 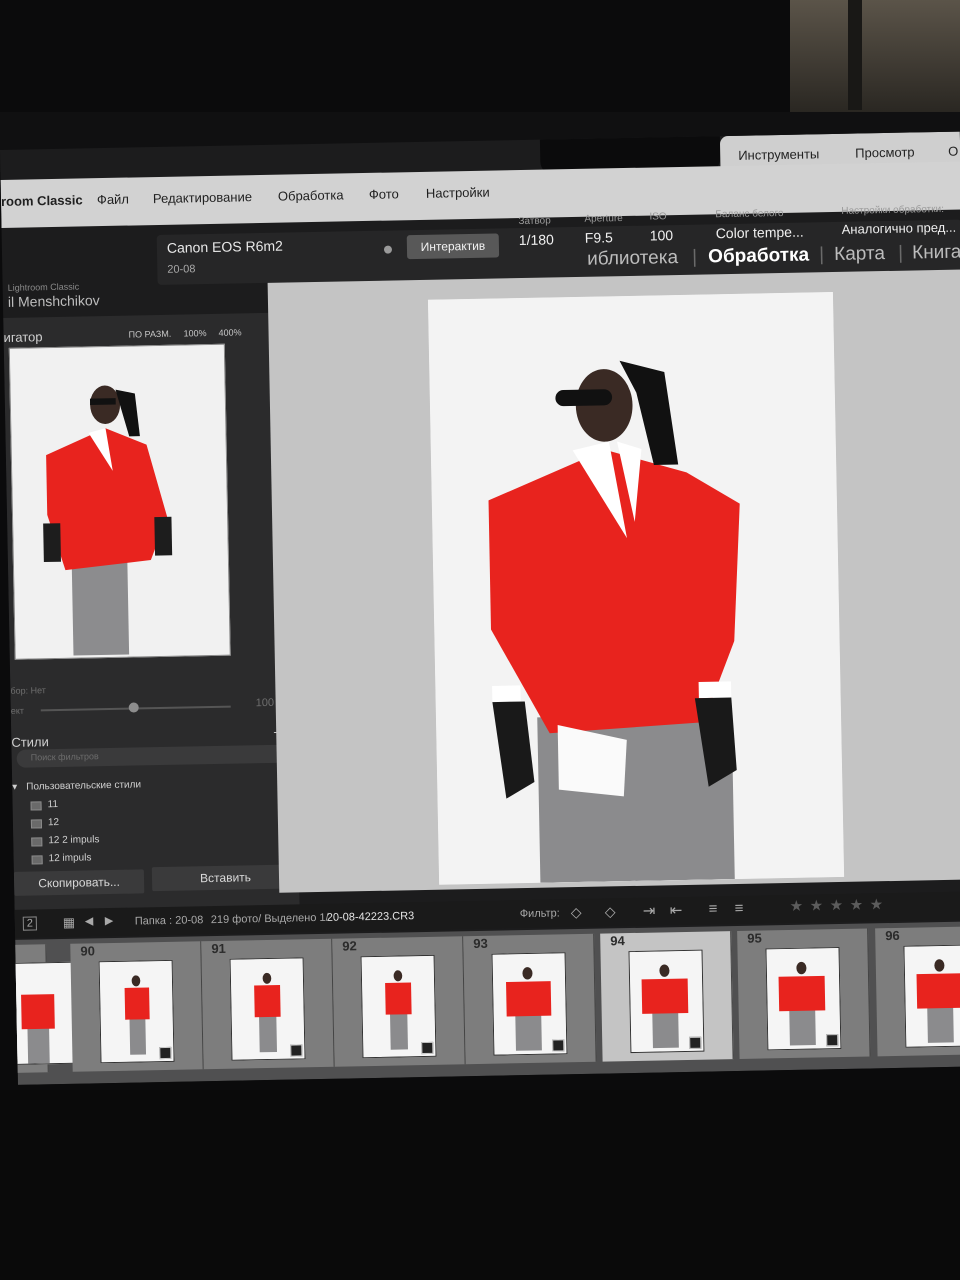 I want to click on light-stand, so click(x=855, y=55).